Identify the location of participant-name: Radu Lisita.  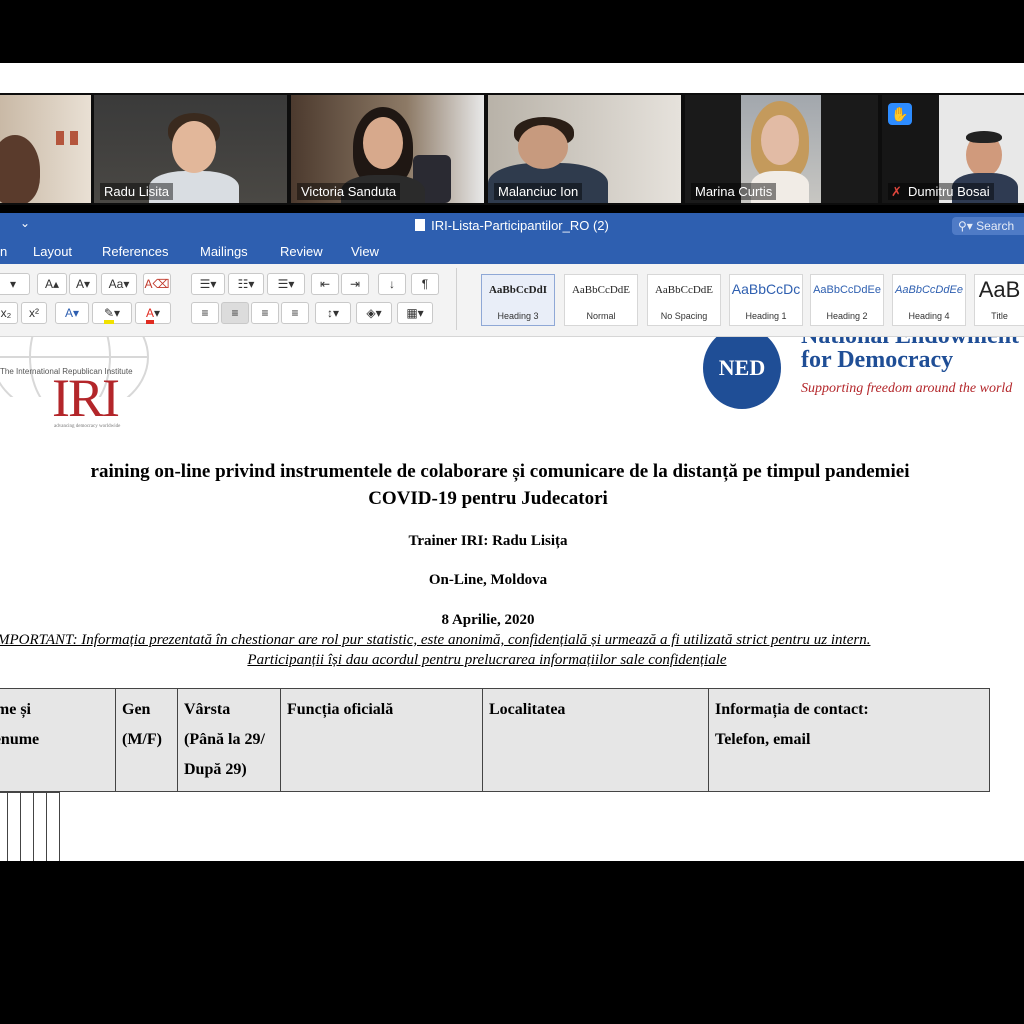
(137, 191).